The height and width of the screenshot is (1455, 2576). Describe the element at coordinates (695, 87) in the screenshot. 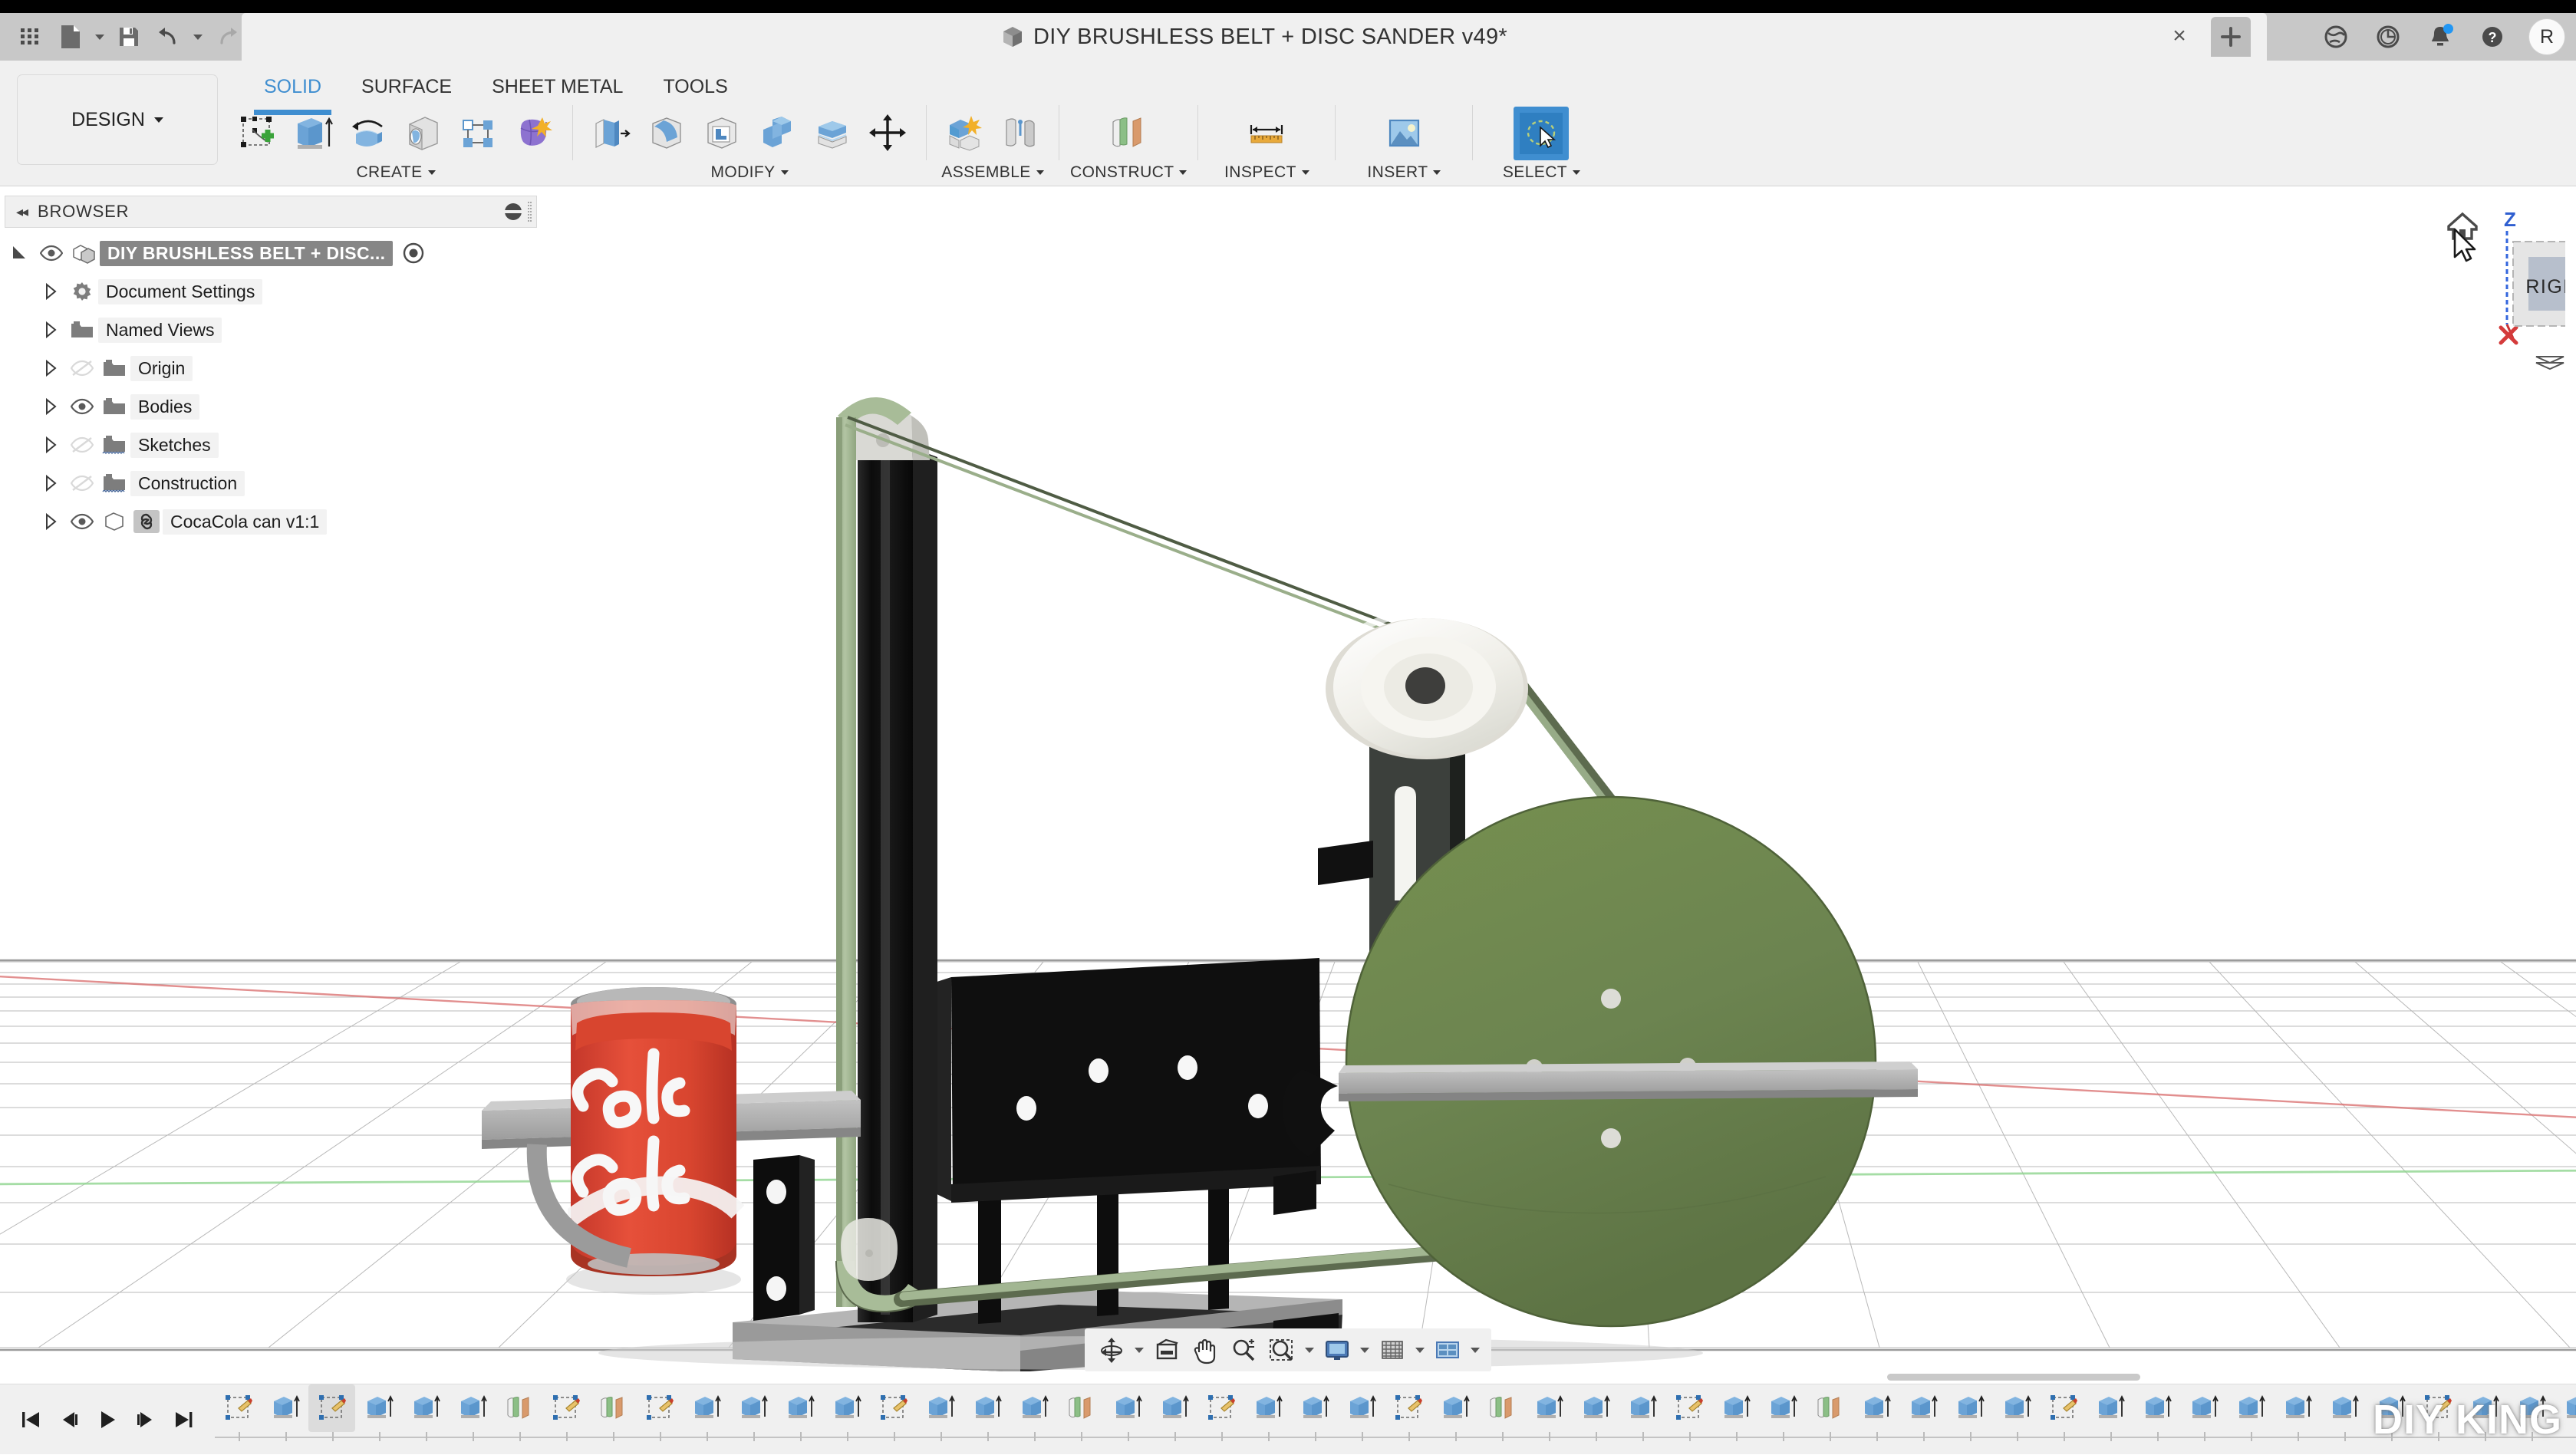

I see `ribbon-tab-tools: TOOLS` at that location.